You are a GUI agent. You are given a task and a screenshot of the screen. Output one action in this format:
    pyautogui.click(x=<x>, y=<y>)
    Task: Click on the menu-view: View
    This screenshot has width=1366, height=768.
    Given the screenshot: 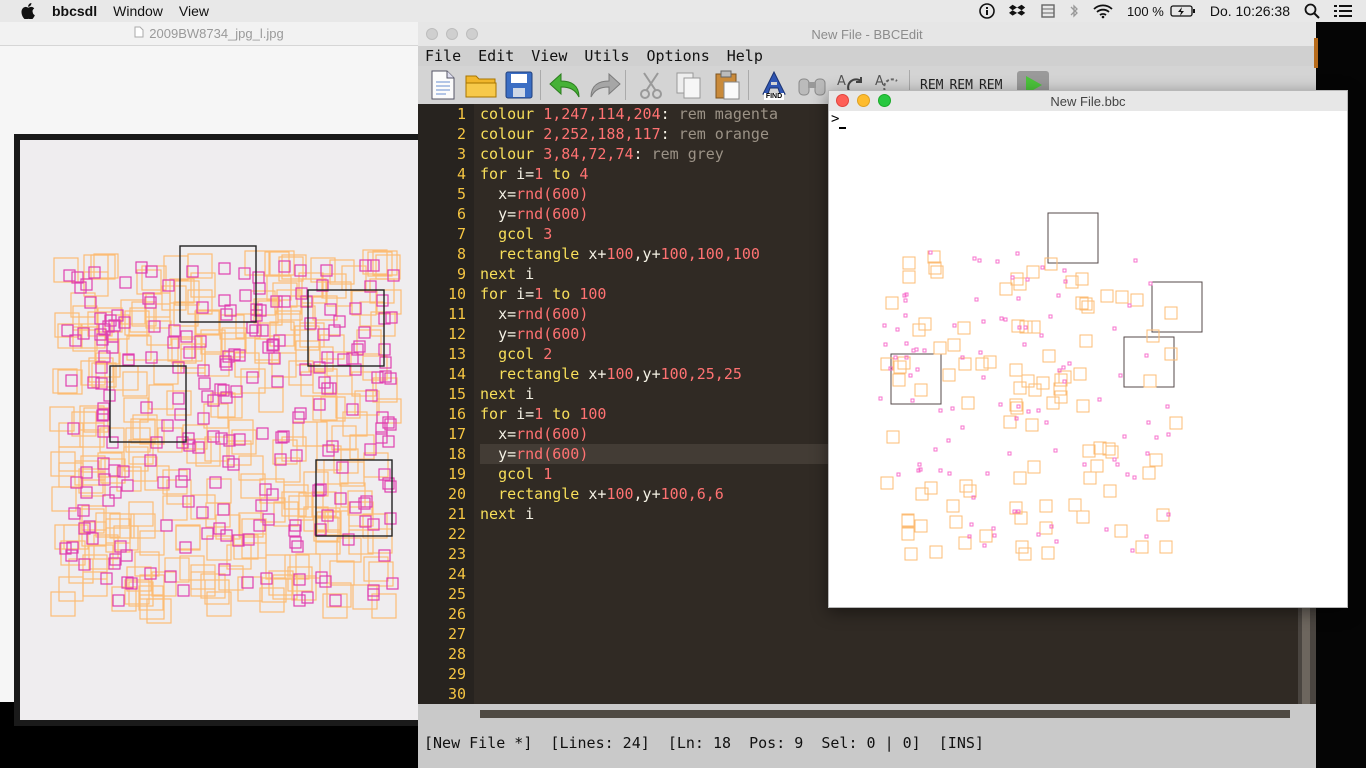 What is the action you would take?
    pyautogui.click(x=194, y=11)
    